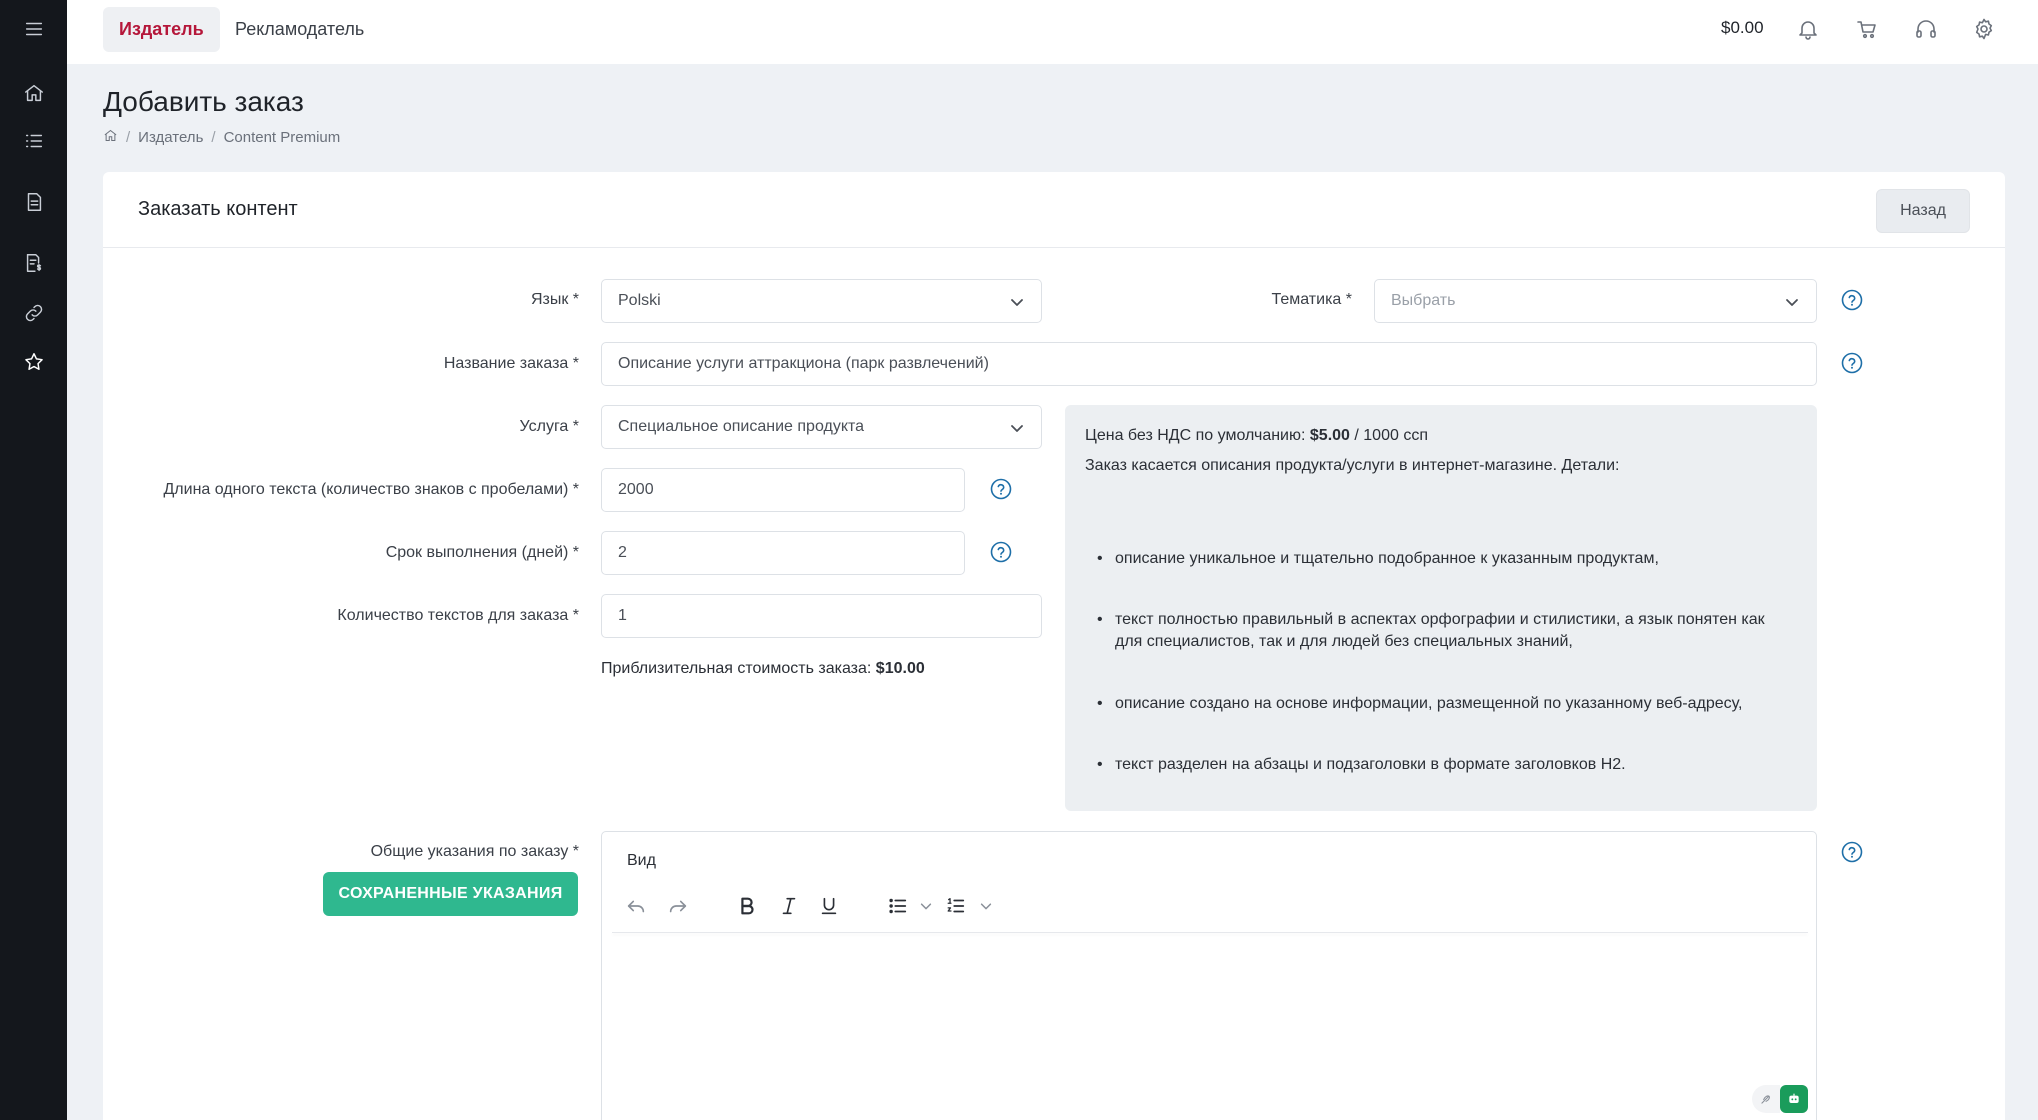  What do you see at coordinates (1195, 435) in the screenshot?
I see `default-price-label: Цена без НДС по умолчанию:` at bounding box center [1195, 435].